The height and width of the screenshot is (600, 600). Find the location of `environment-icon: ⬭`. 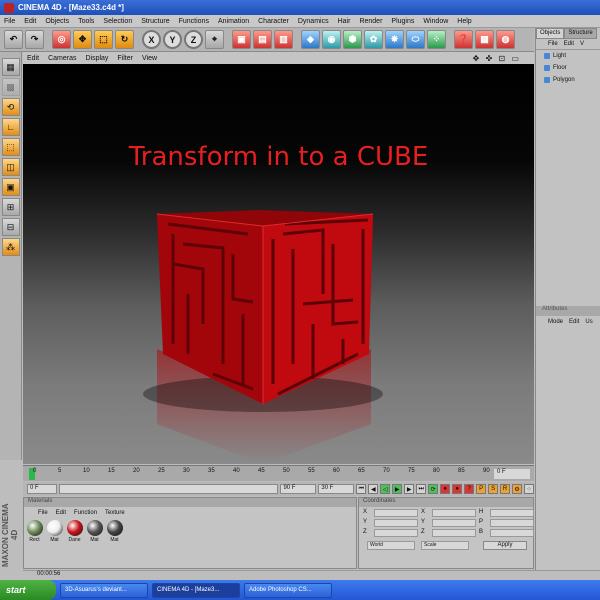

environment-icon: ⬭ is located at coordinates (415, 39).